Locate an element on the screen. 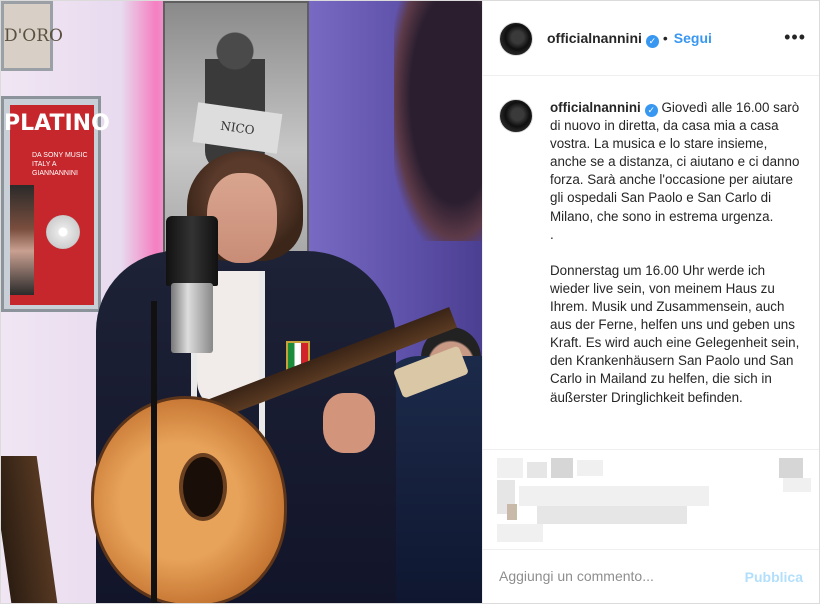 The width and height of the screenshot is (820, 604). more-options-icon: ••• is located at coordinates (795, 37).